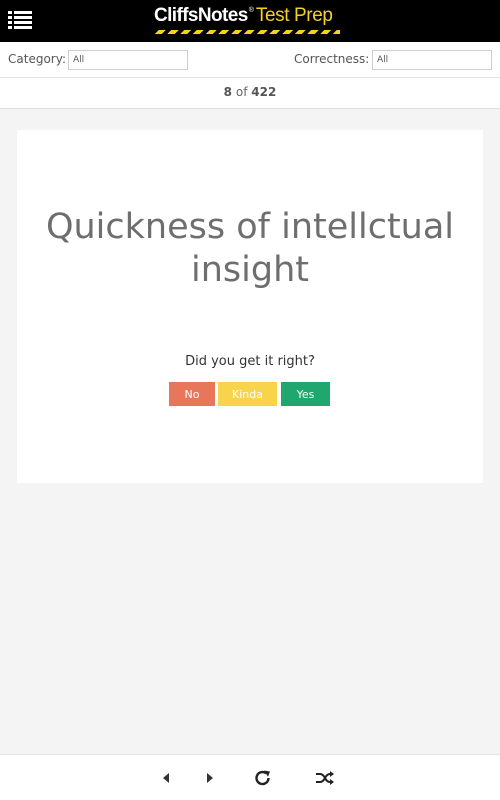 This screenshot has width=500, height=800. I want to click on counter-current: 8, so click(228, 92).